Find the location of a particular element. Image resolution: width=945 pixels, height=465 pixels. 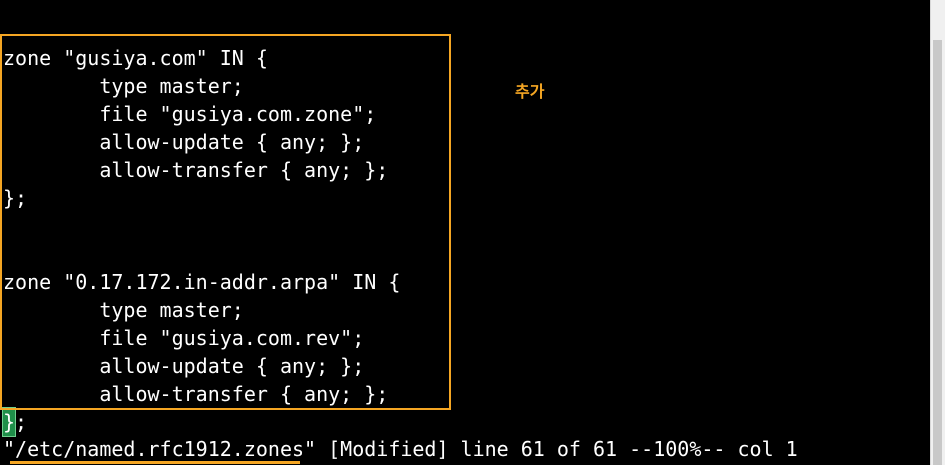

filename-underline-annotation is located at coordinates (155, 462).